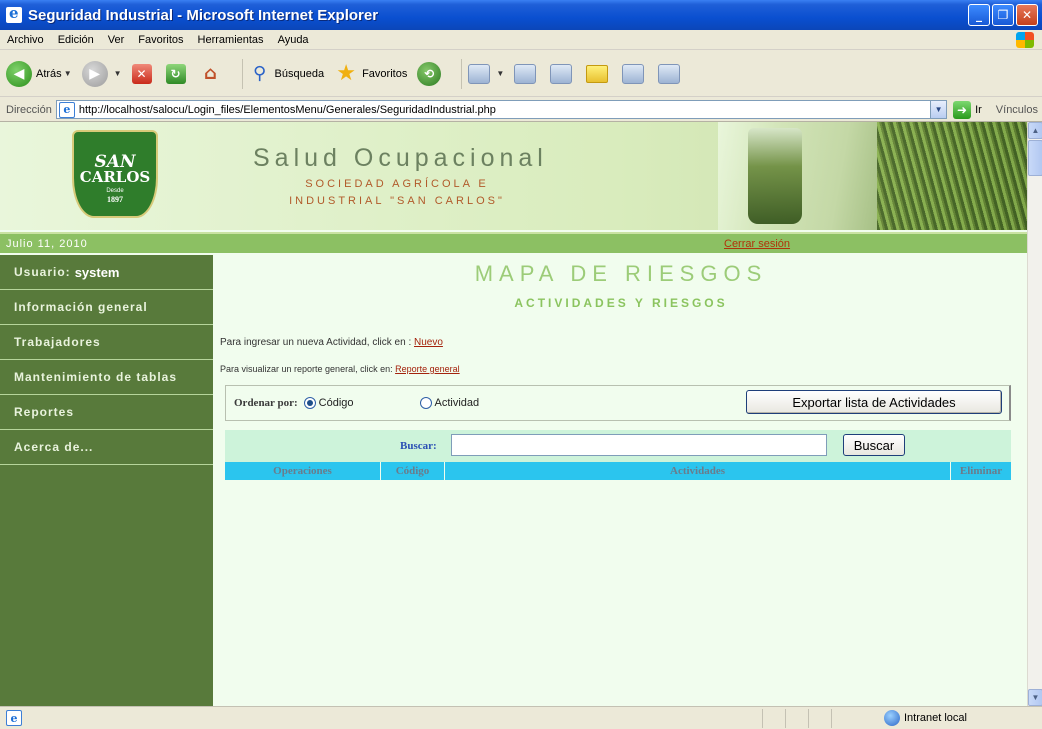  Describe the element at coordinates (118, 73) in the screenshot. I see `forward-dropdown-icon: ▼` at that location.